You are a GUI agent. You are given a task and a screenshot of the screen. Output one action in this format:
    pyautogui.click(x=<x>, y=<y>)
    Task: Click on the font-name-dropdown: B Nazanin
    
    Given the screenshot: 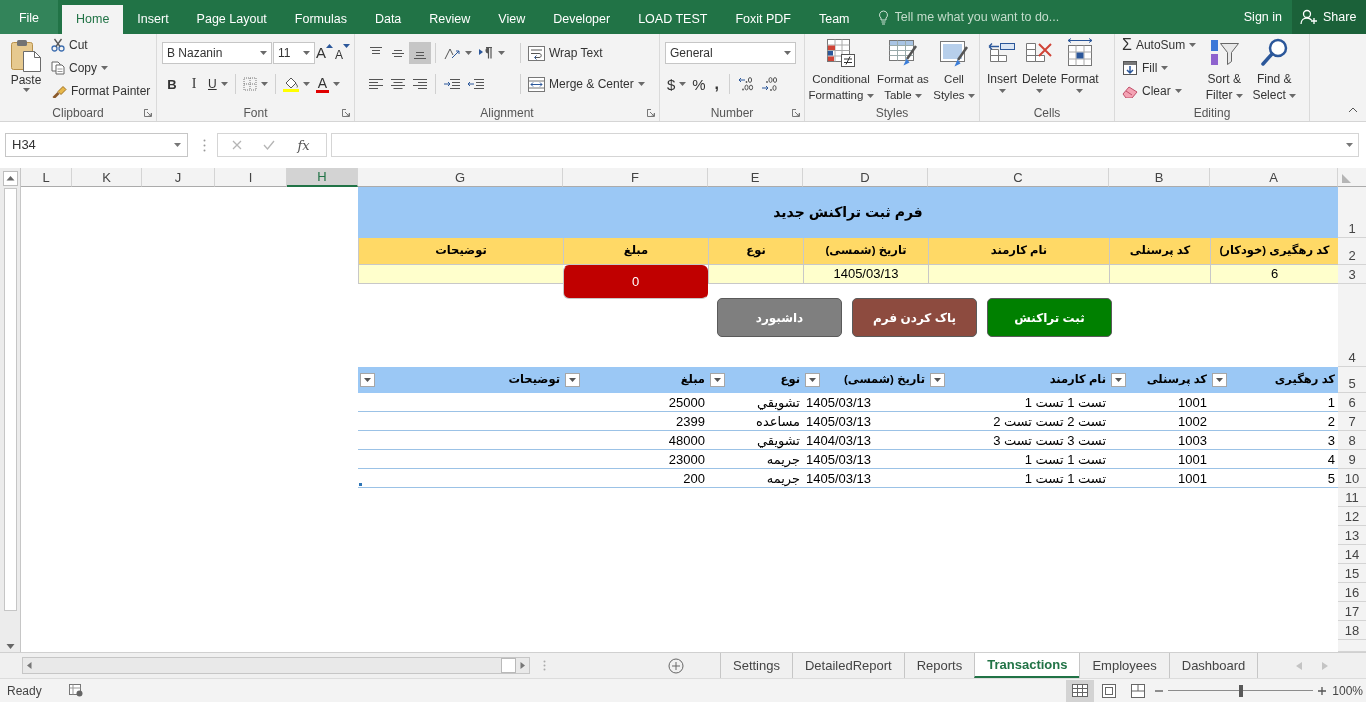 What is the action you would take?
    pyautogui.click(x=217, y=53)
    